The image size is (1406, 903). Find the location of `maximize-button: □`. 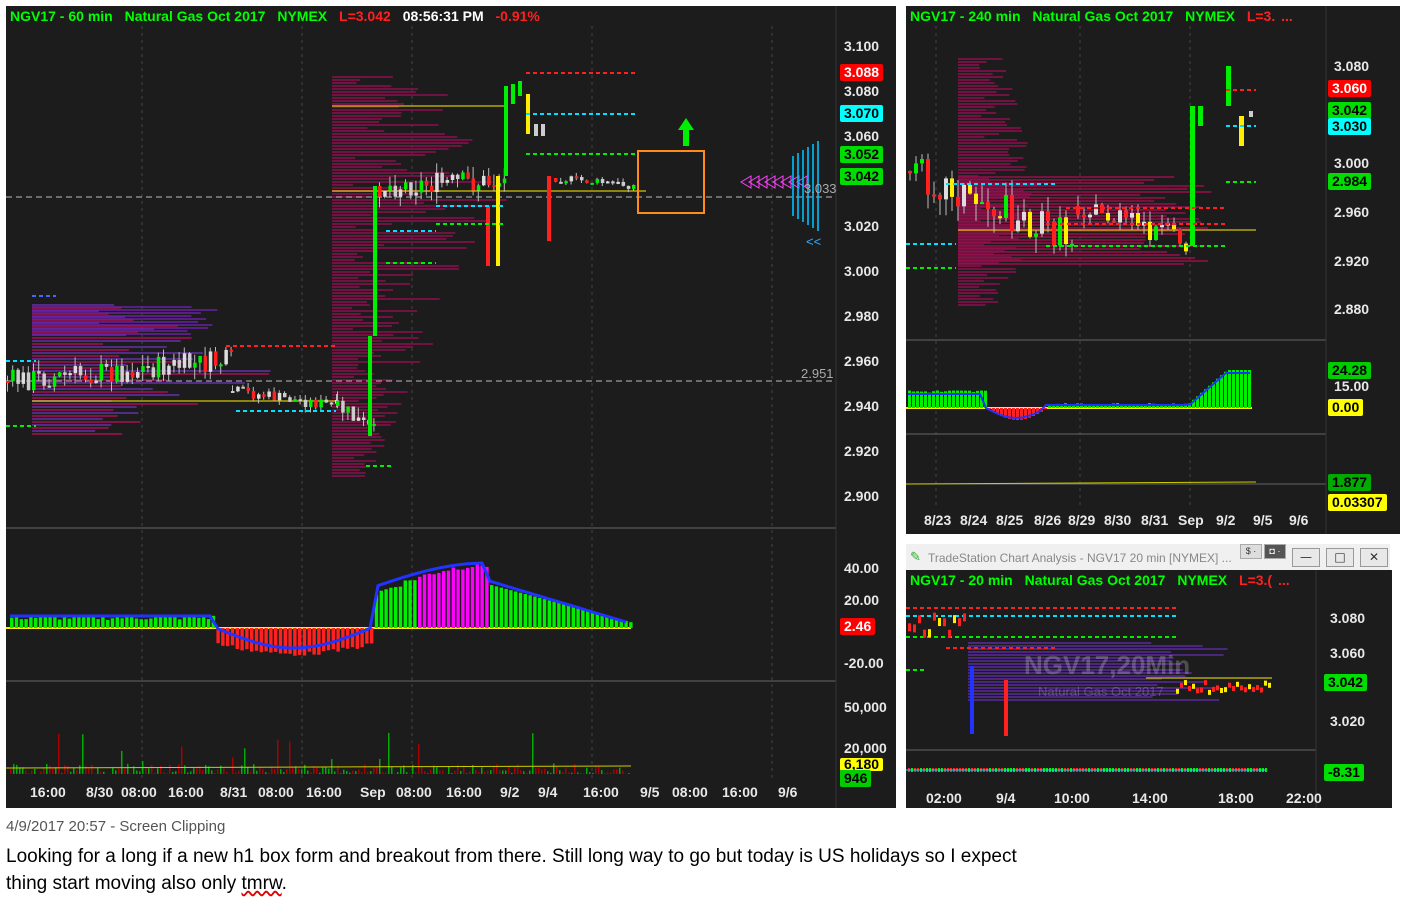

maximize-button: □ is located at coordinates (1340, 557).